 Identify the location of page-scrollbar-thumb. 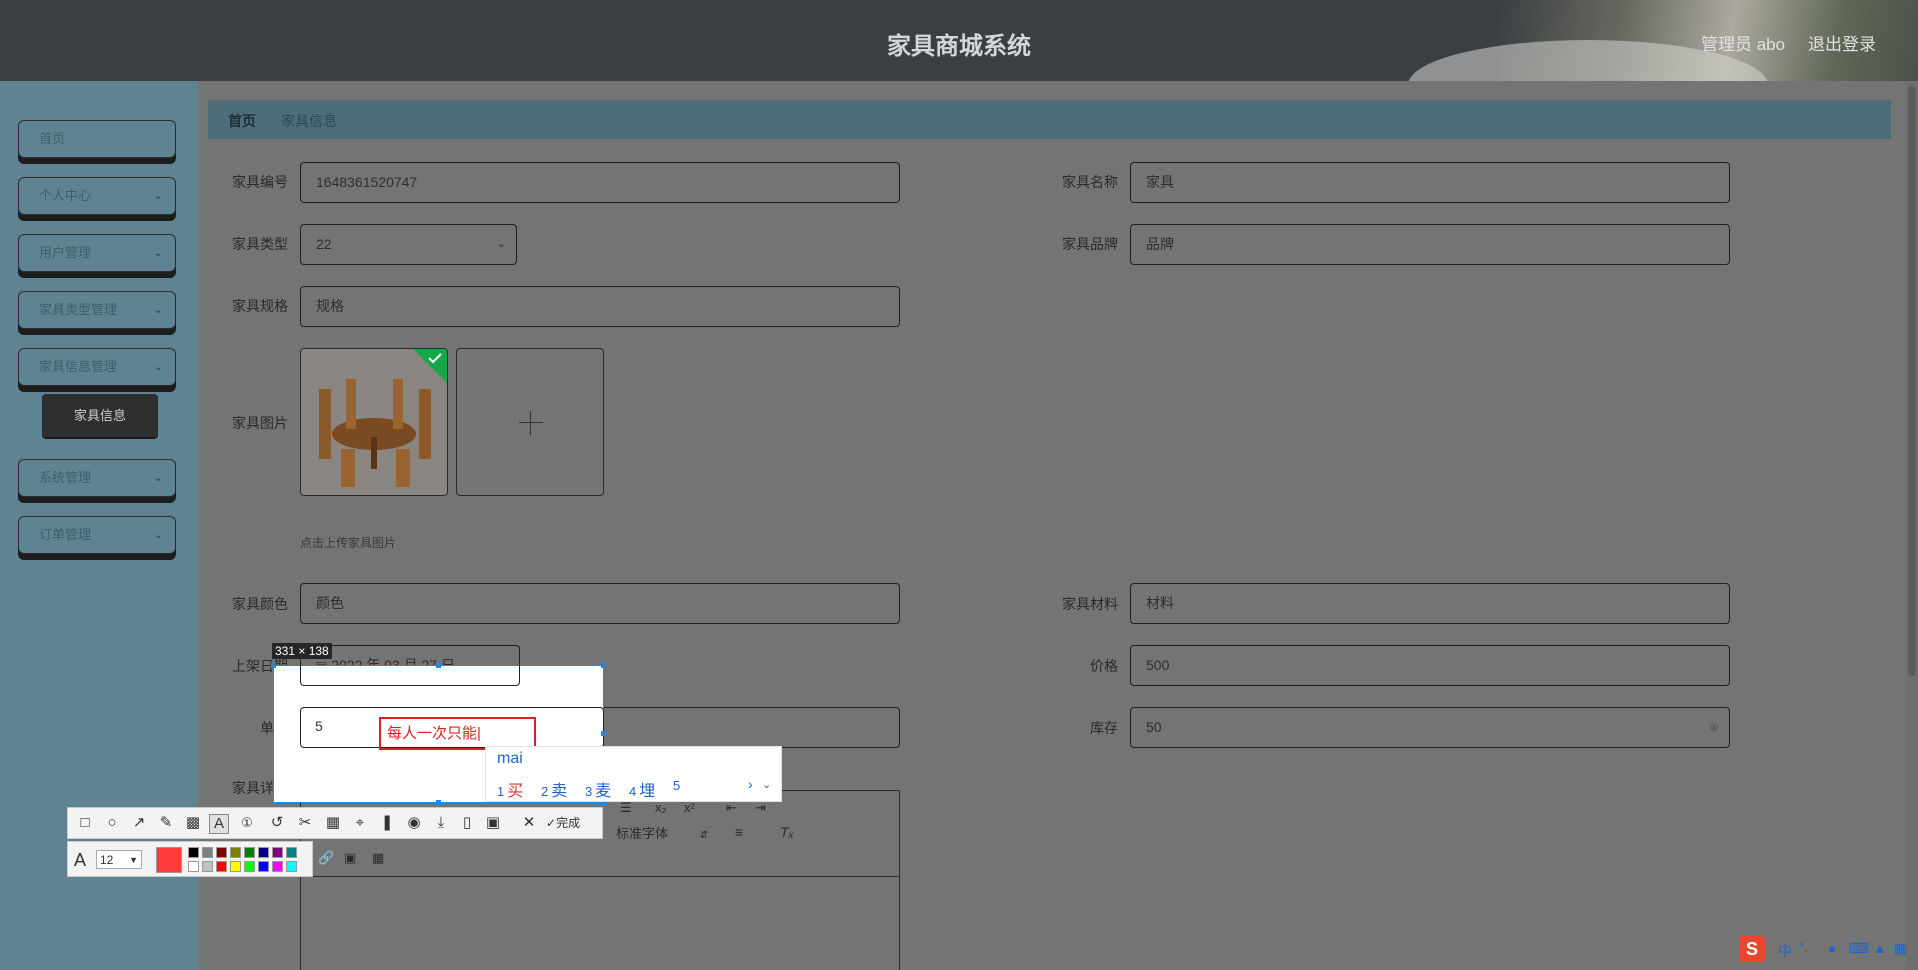
(1912, 381).